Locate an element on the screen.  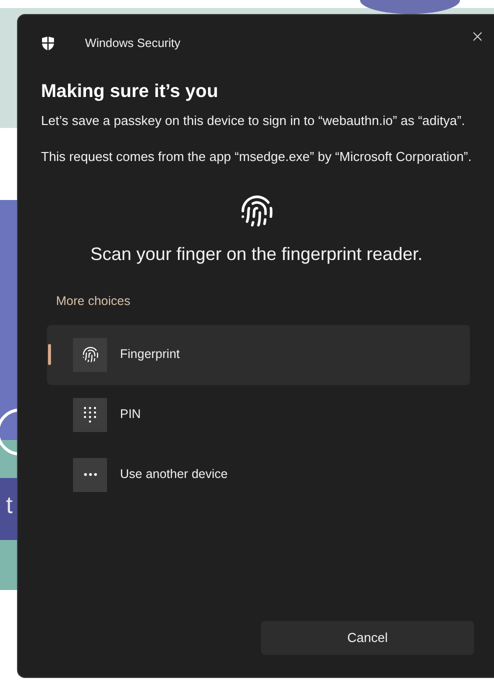
app-name: Windows Security is located at coordinates (132, 43).